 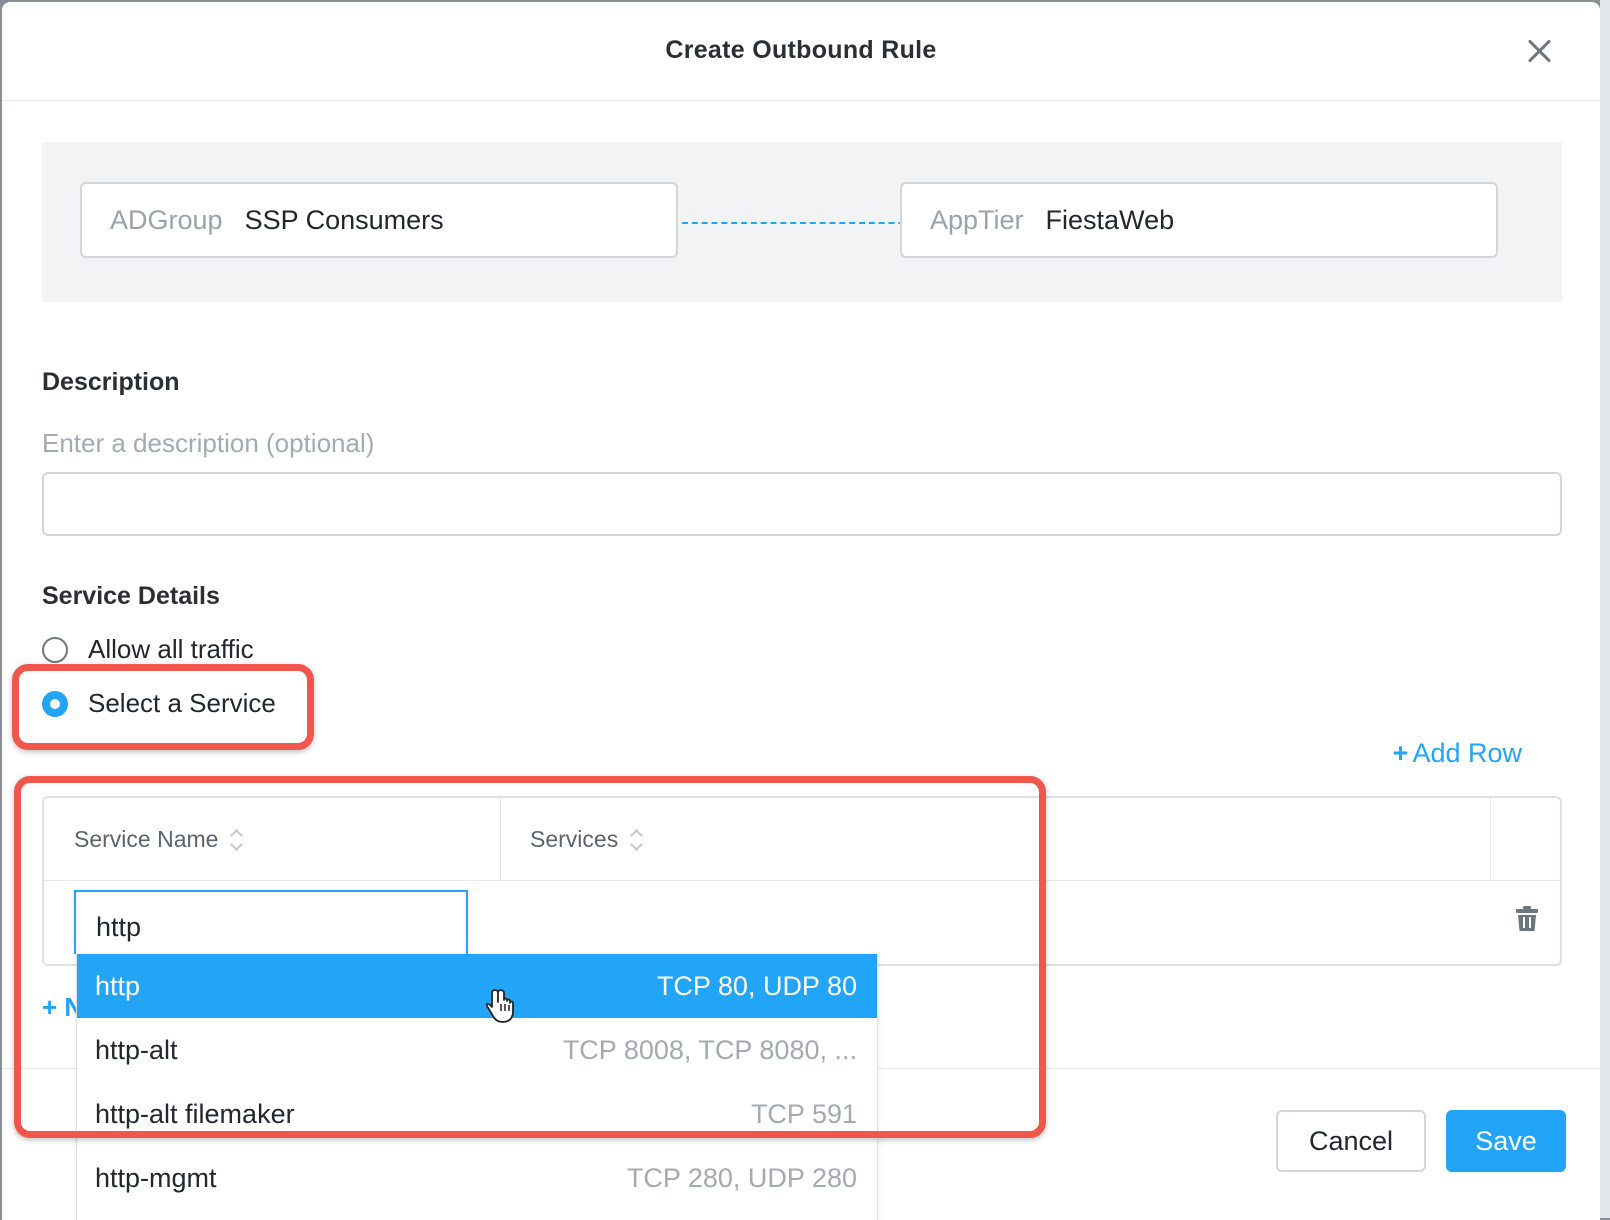 What do you see at coordinates (1400, 753) in the screenshot?
I see `plus-icon: +` at bounding box center [1400, 753].